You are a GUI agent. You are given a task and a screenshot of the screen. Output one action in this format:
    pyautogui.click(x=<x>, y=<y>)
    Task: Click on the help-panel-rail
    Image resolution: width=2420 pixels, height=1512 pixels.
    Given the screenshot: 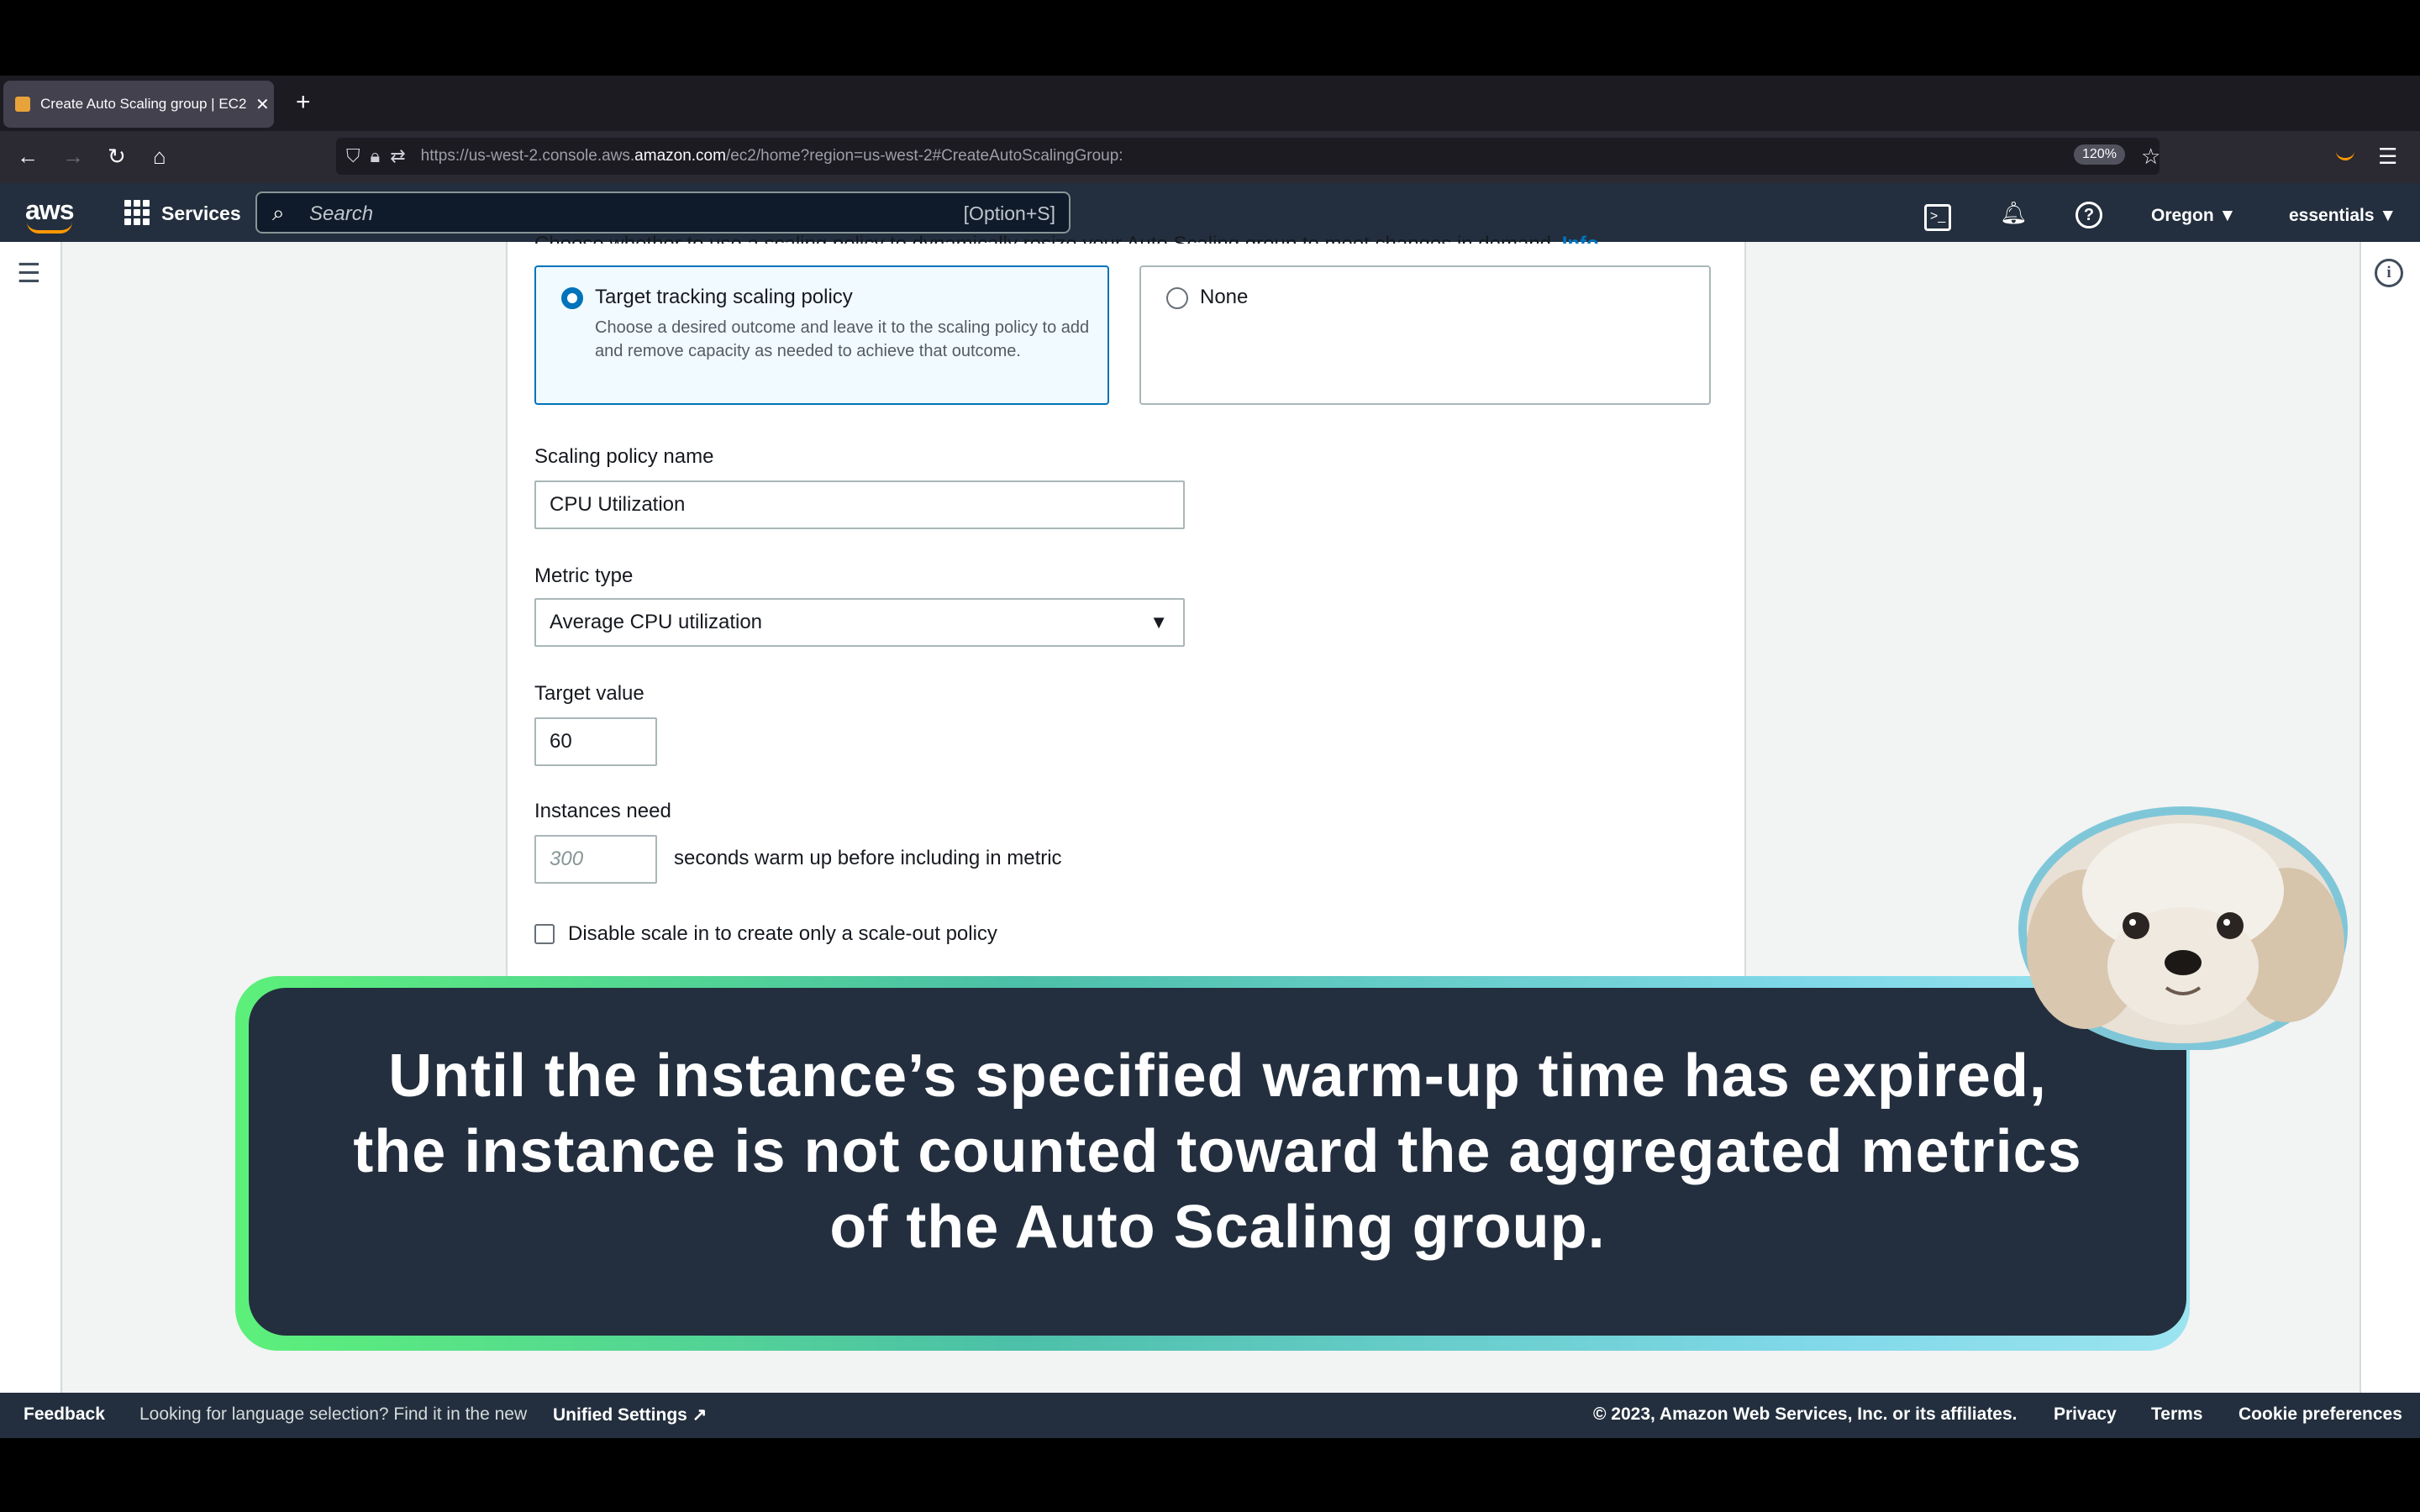 What is the action you would take?
    pyautogui.click(x=2390, y=817)
    